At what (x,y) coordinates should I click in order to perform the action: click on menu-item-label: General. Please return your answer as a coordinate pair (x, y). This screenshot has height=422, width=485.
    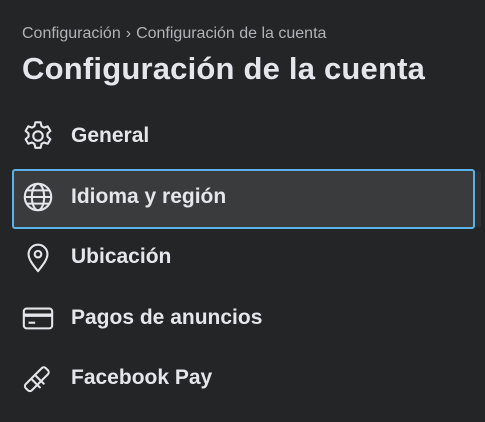
    Looking at the image, I should click on (110, 136).